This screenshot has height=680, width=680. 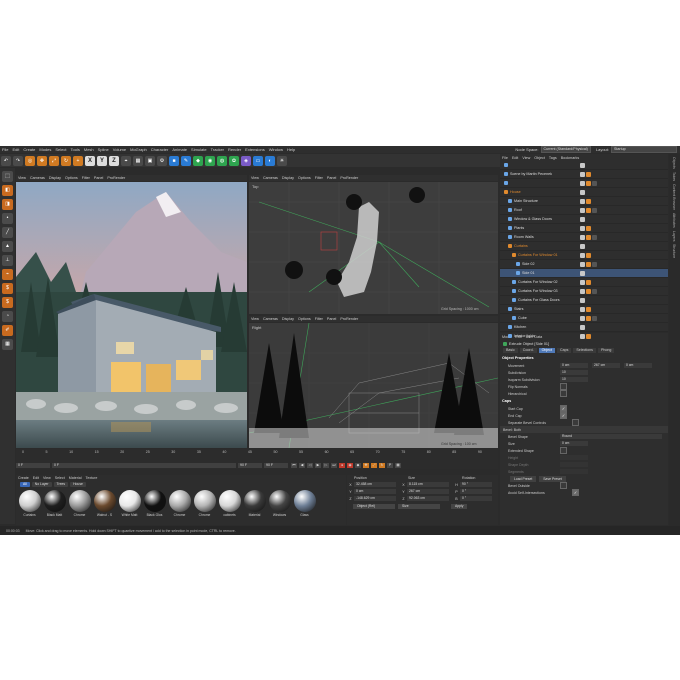 What do you see at coordinates (252, 453) in the screenshot?
I see `timeline-ruler: 0 5 10 15 20 25 30 35 40 45 50 55 60 65 70 75 80 85 90` at bounding box center [252, 453].